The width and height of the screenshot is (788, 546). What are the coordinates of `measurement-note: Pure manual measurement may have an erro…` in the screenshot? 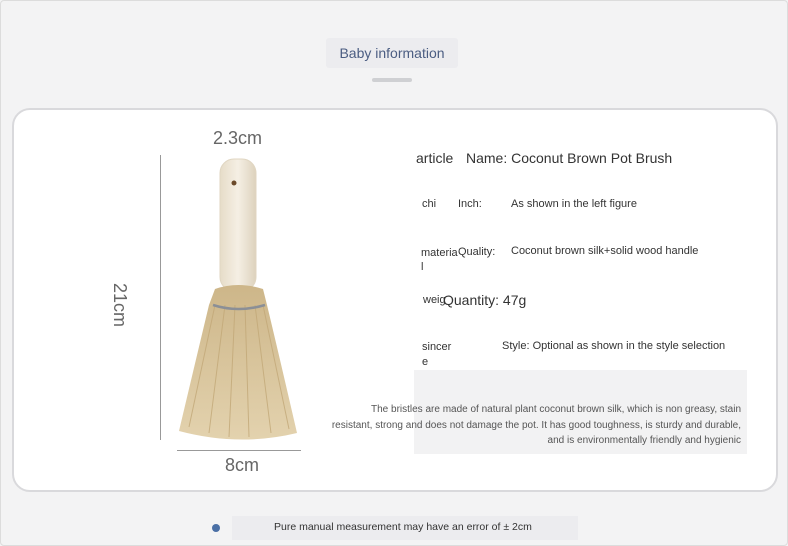 It's located at (403, 527).